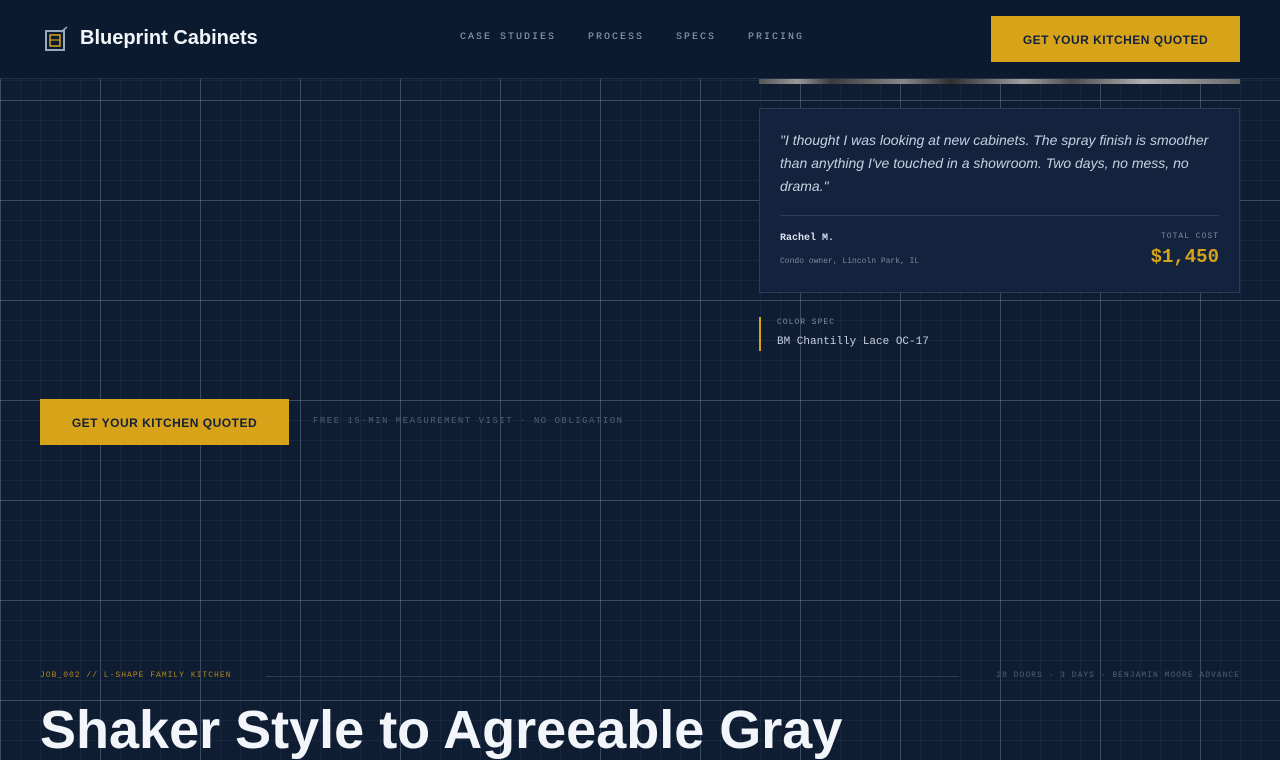 This screenshot has height=760, width=1280. I want to click on testimonial-location: Condo owner, Lincoln Park, IL, so click(850, 261).